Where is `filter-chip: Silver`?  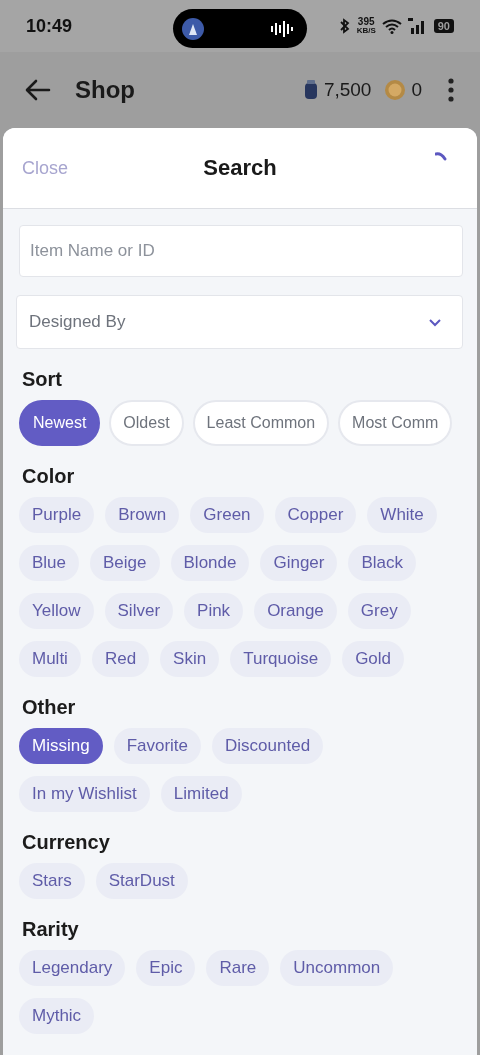 filter-chip: Silver is located at coordinates (139, 611).